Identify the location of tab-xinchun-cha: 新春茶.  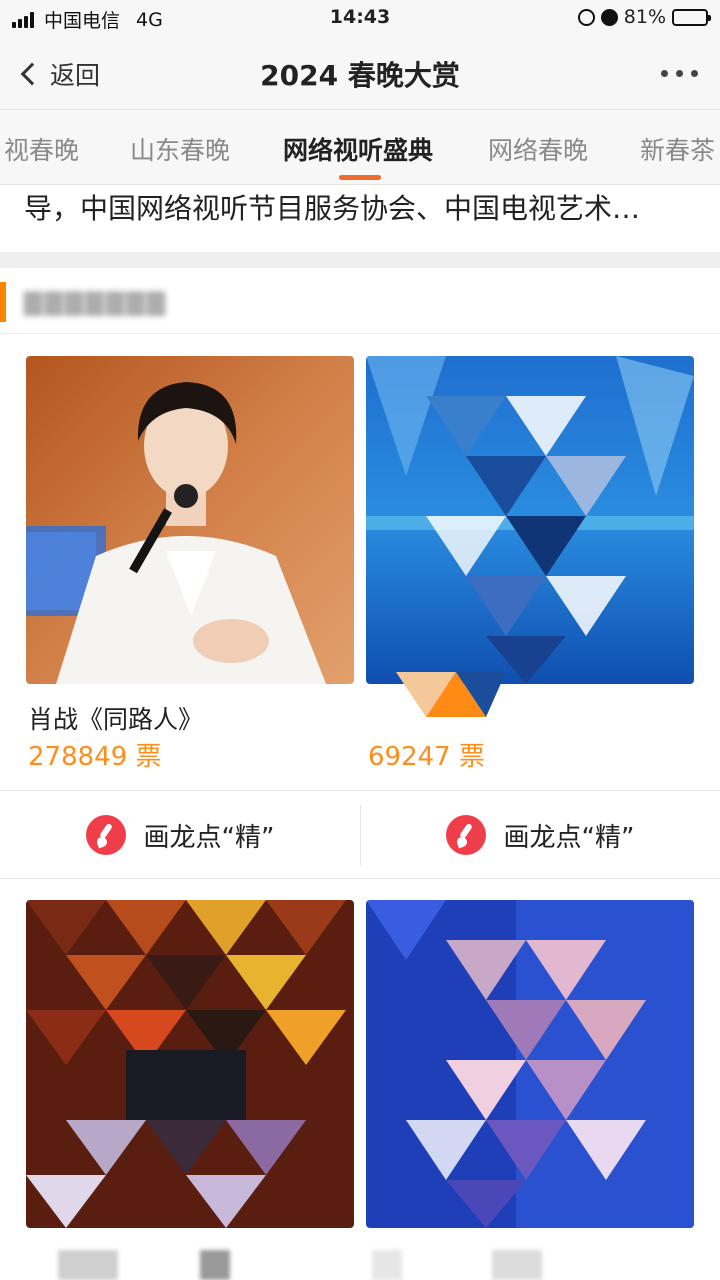
(677, 149).